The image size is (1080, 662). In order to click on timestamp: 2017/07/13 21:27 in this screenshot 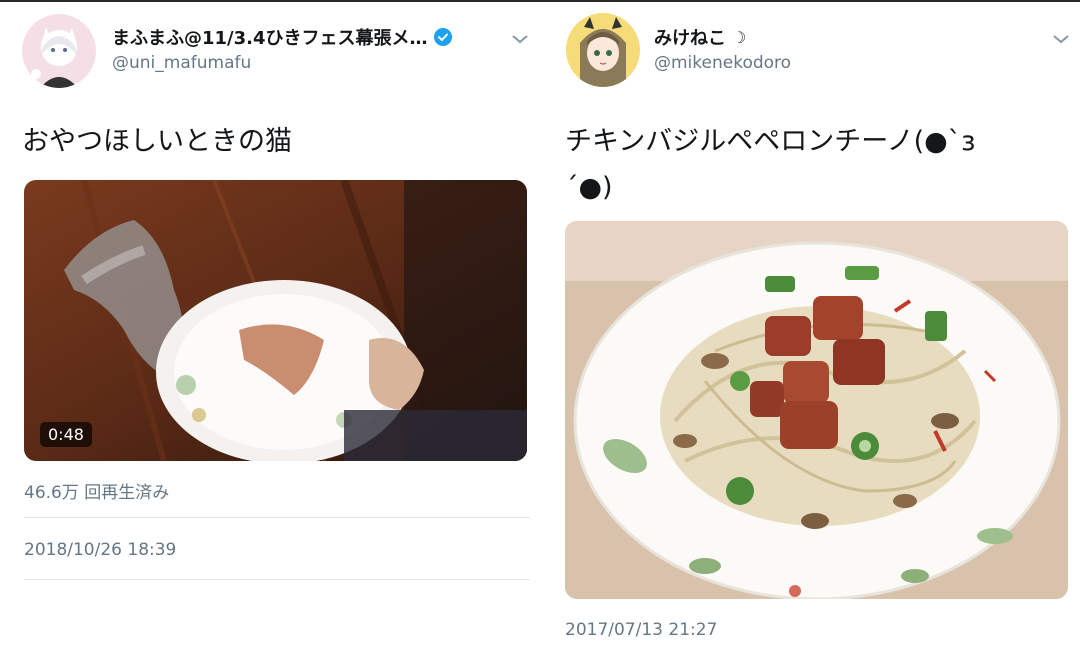, I will do `click(641, 630)`.